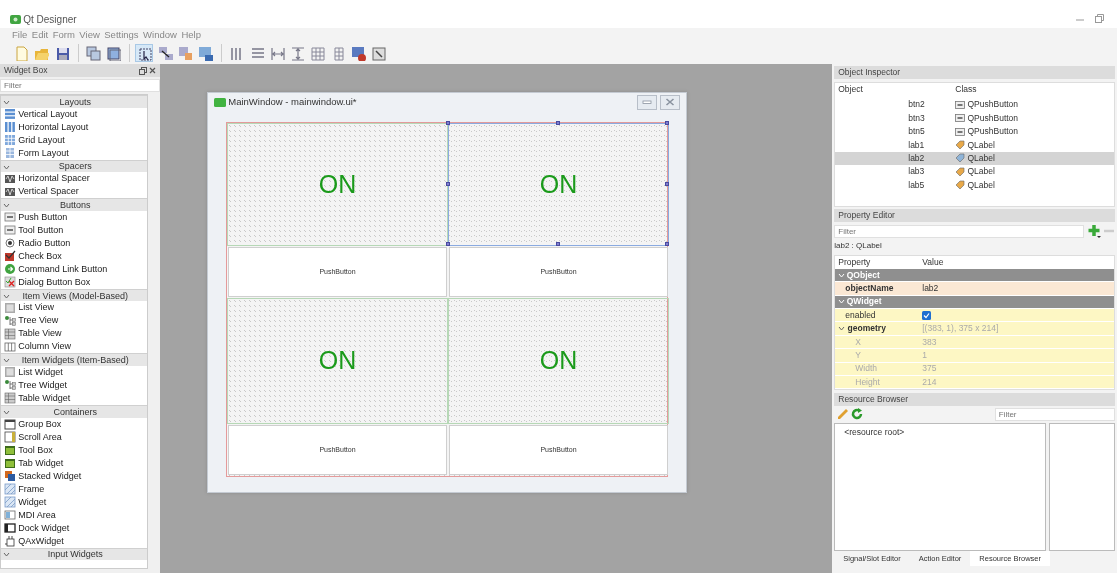 The width and height of the screenshot is (1117, 573). What do you see at coordinates (74, 385) in the screenshot?
I see `widget-item: Tree Widget` at bounding box center [74, 385].